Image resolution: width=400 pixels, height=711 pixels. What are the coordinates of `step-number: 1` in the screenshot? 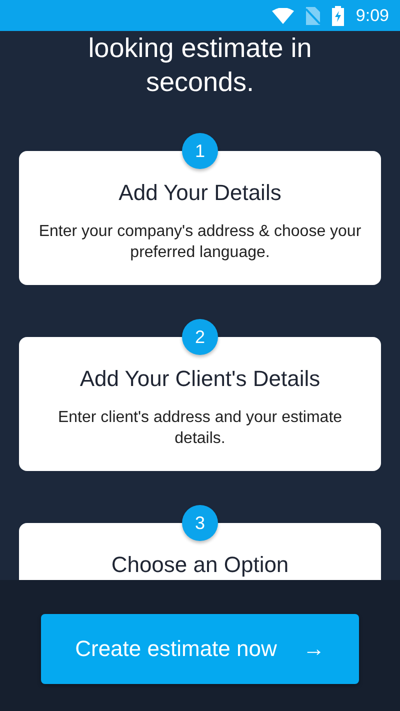 It's located at (200, 151).